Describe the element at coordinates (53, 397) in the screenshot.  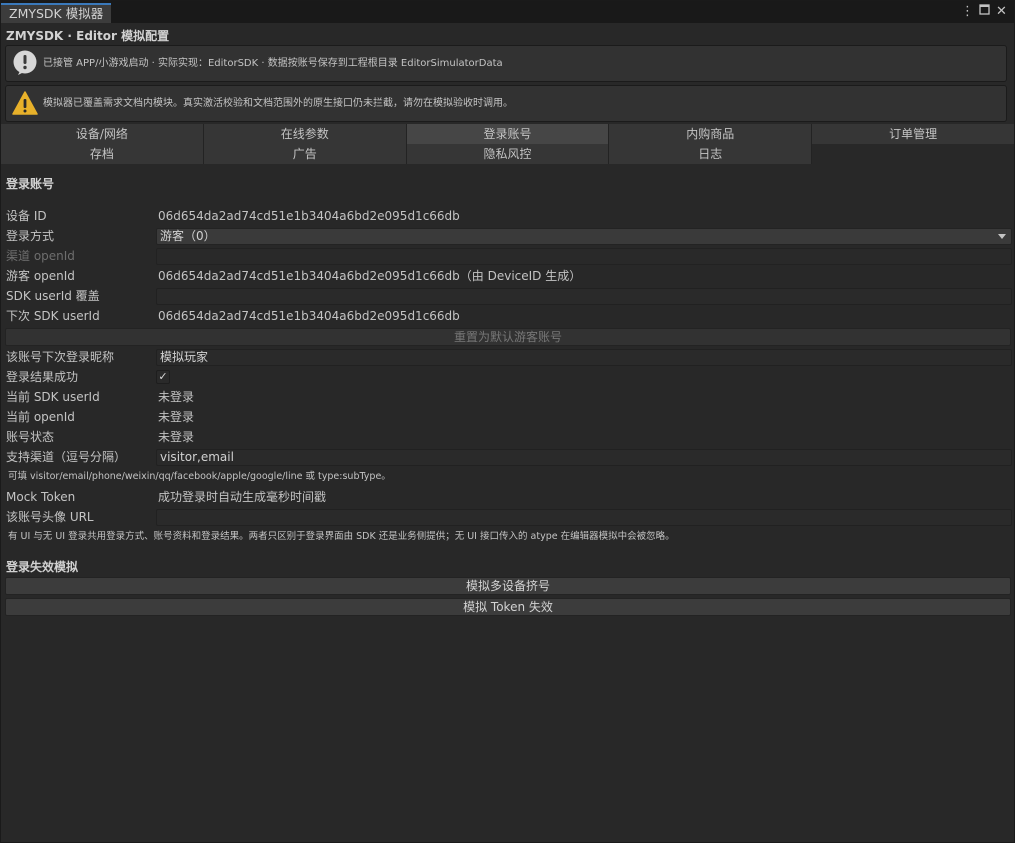
I see `current-userid-label: 当前 SDK userId` at that location.